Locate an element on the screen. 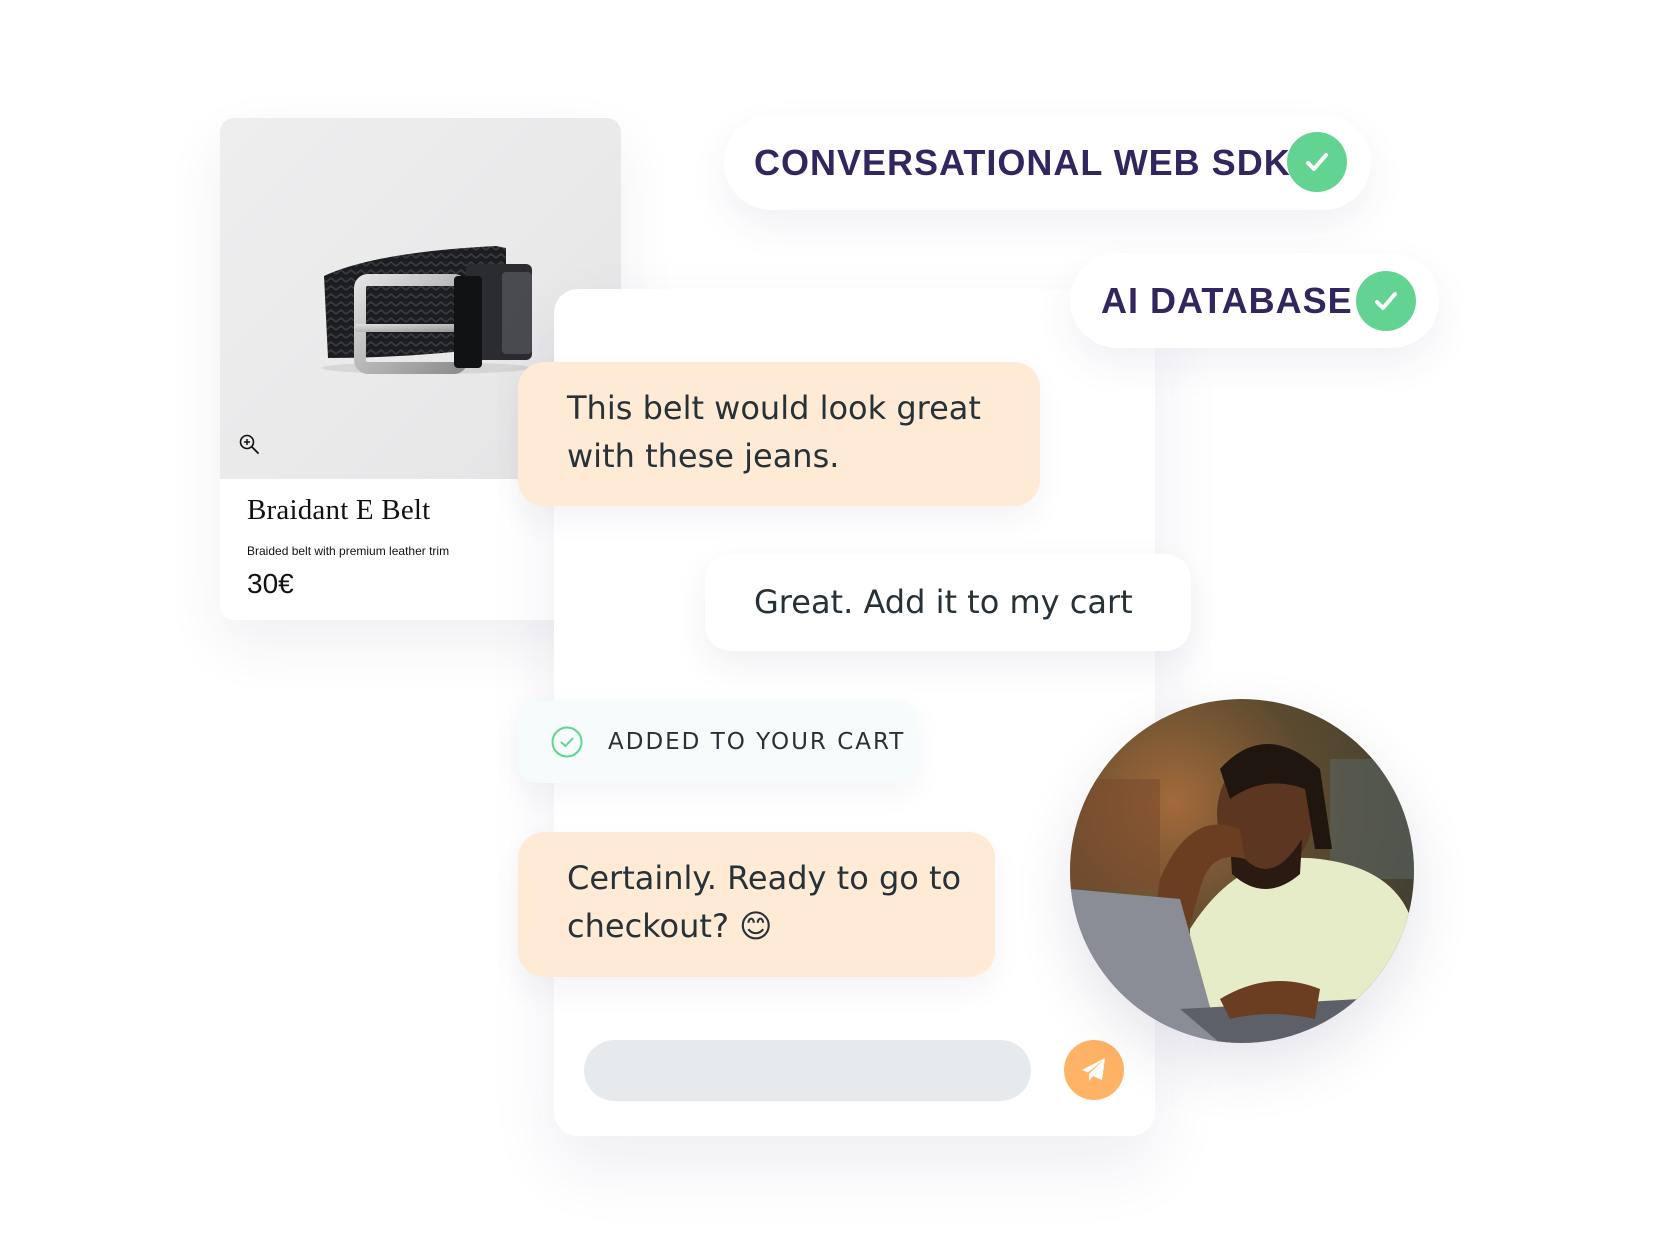 Image resolution: width=1656 pixels, height=1248 pixels. feature-pill-web-sdk: CONVERSATIONAL WEB SDK is located at coordinates (1047, 162).